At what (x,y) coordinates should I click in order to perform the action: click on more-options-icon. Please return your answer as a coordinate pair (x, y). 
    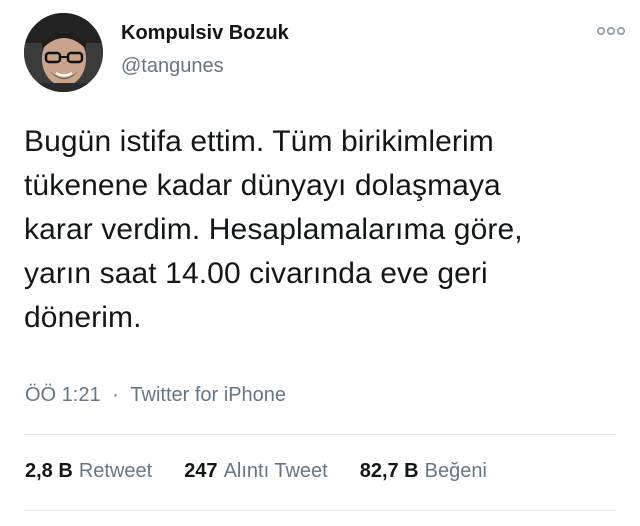
    Looking at the image, I should click on (611, 30).